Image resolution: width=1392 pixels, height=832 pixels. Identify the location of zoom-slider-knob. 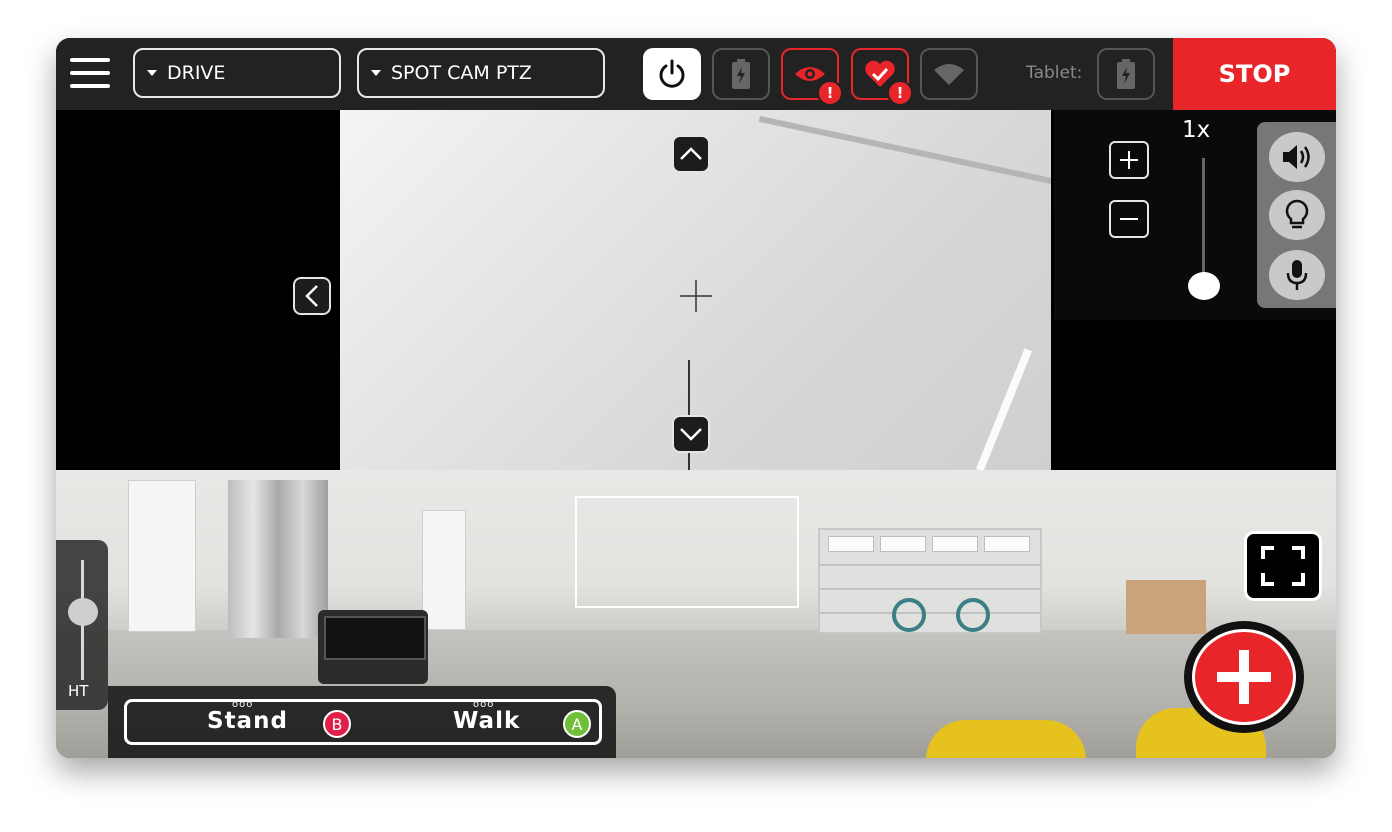
(1204, 286).